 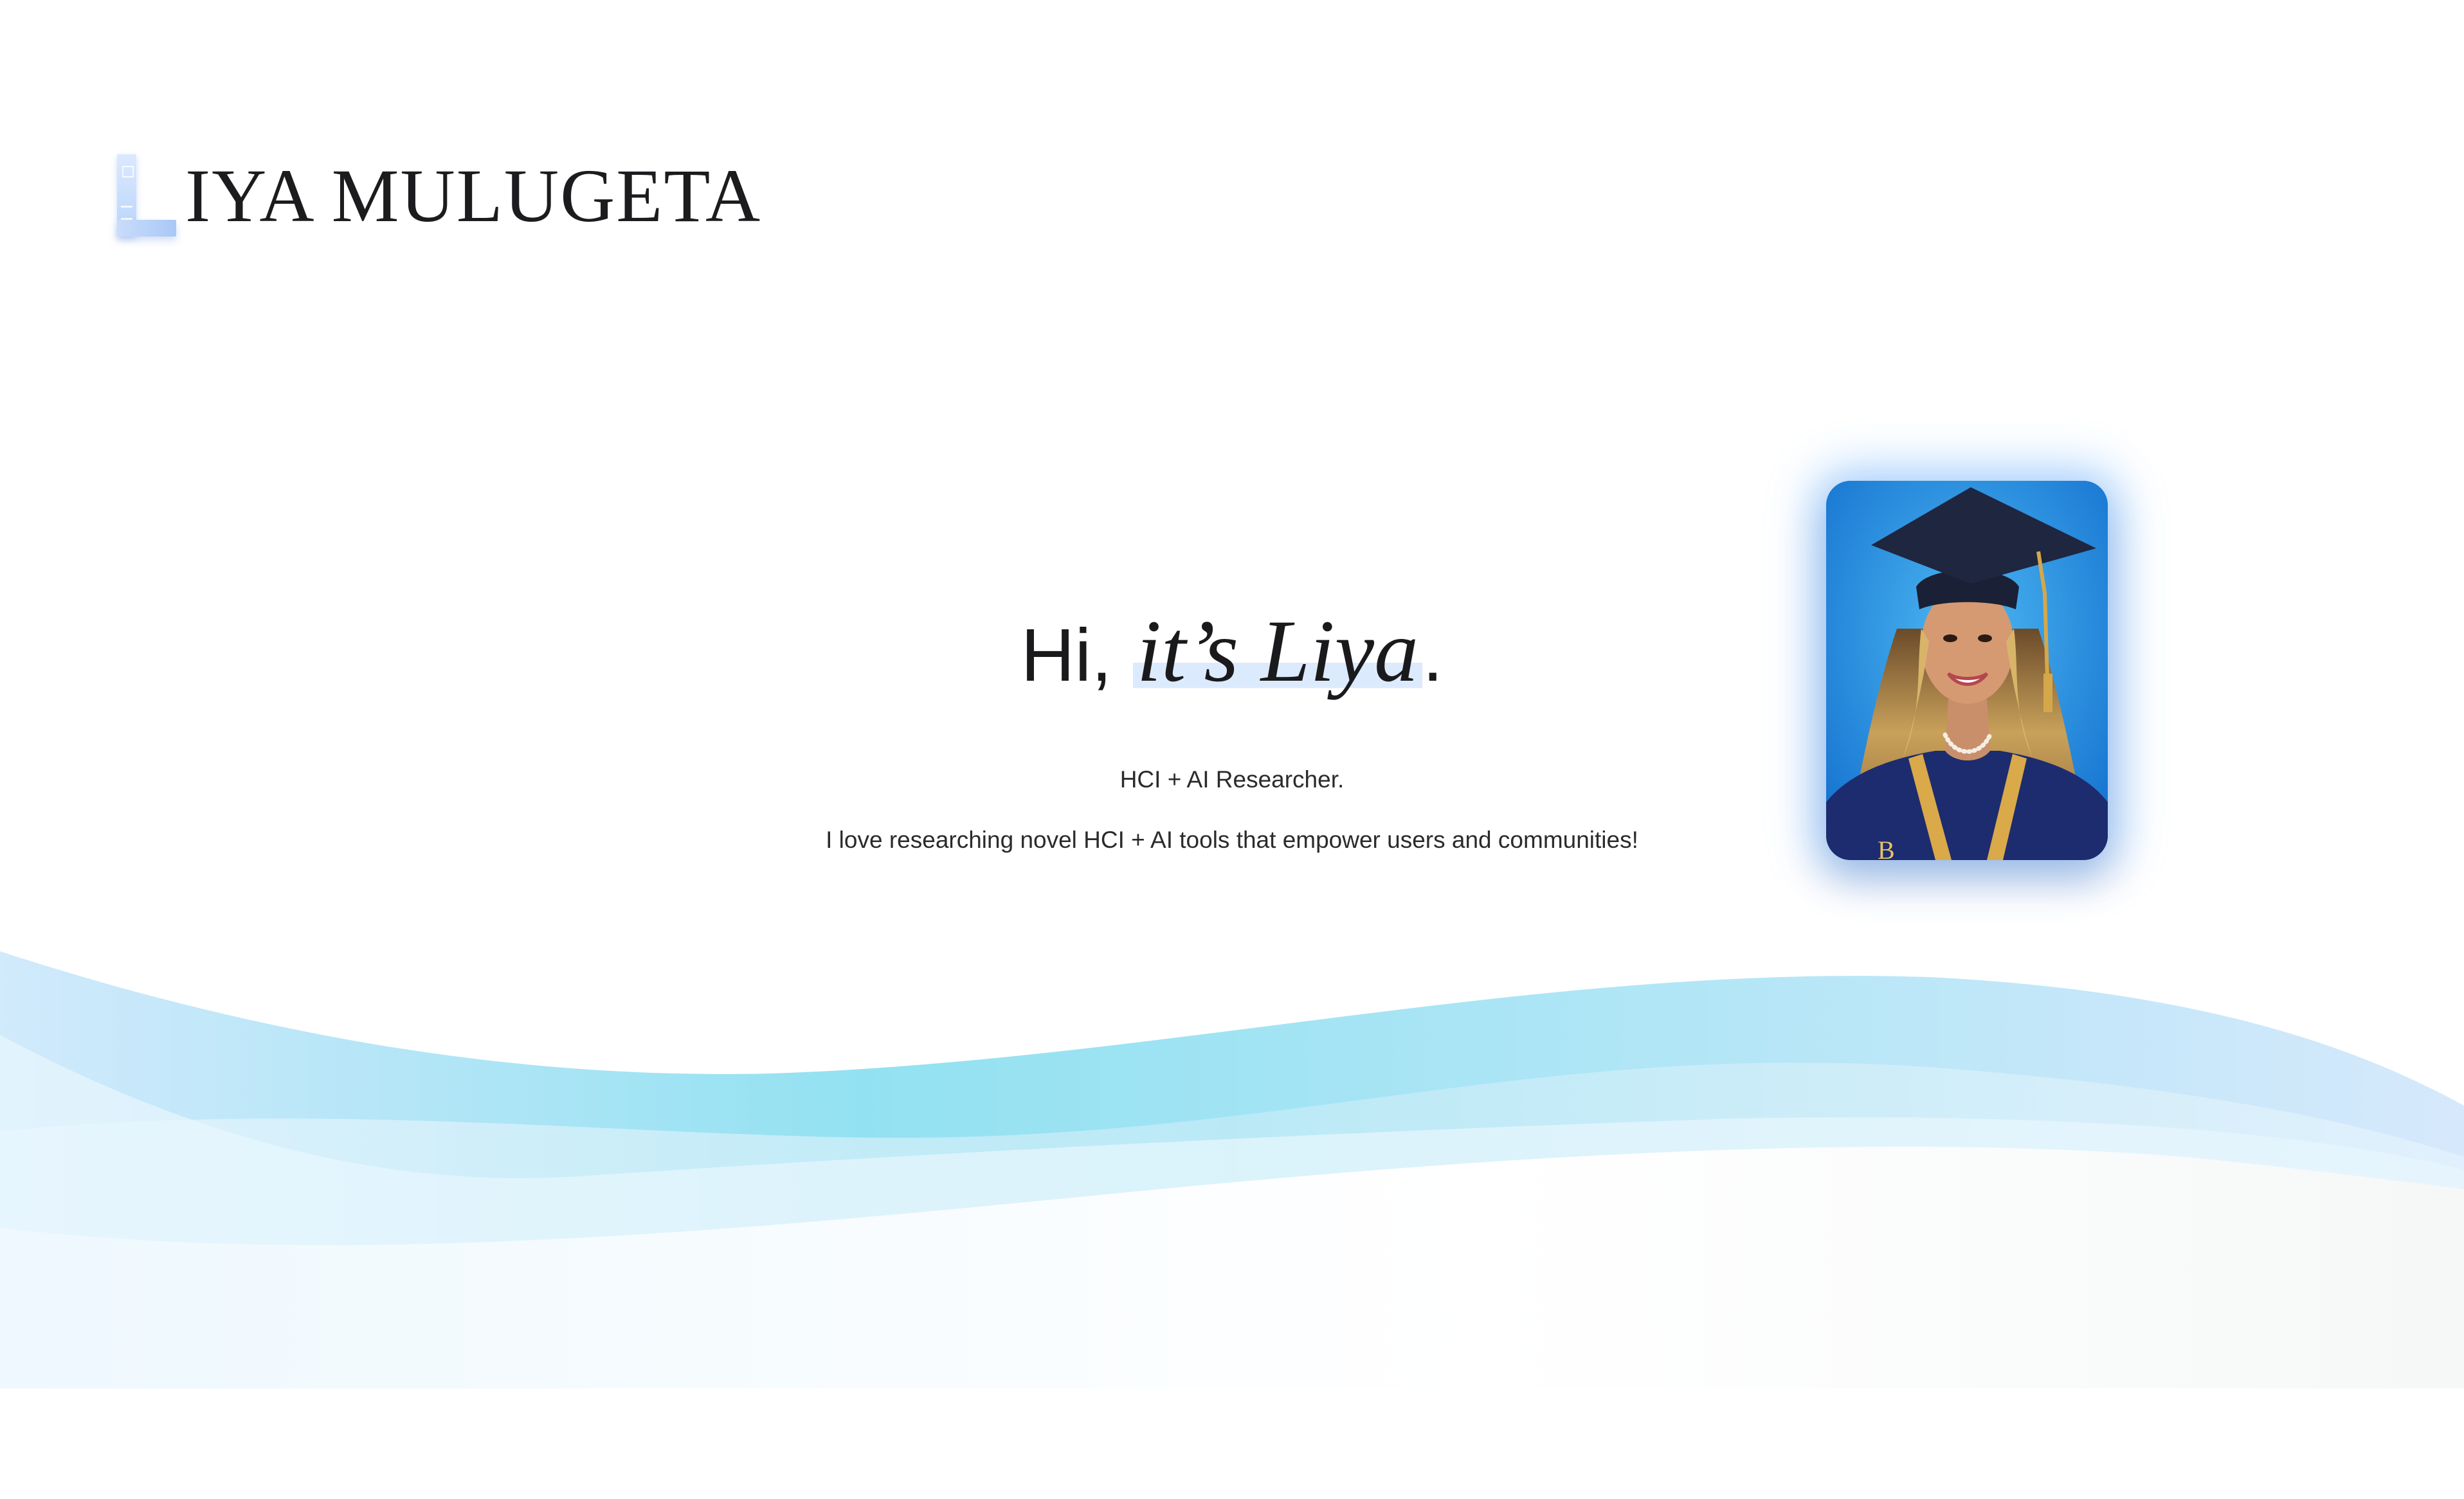 I want to click on home-logo-link: IYA MULUGETA, so click(x=439, y=192).